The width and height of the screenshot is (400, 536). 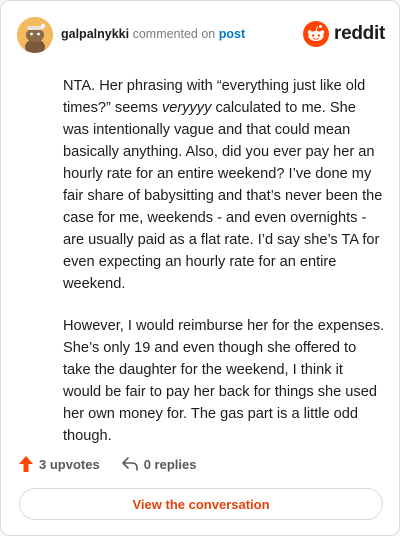 I want to click on username-link: galpalnykki, so click(x=95, y=34).